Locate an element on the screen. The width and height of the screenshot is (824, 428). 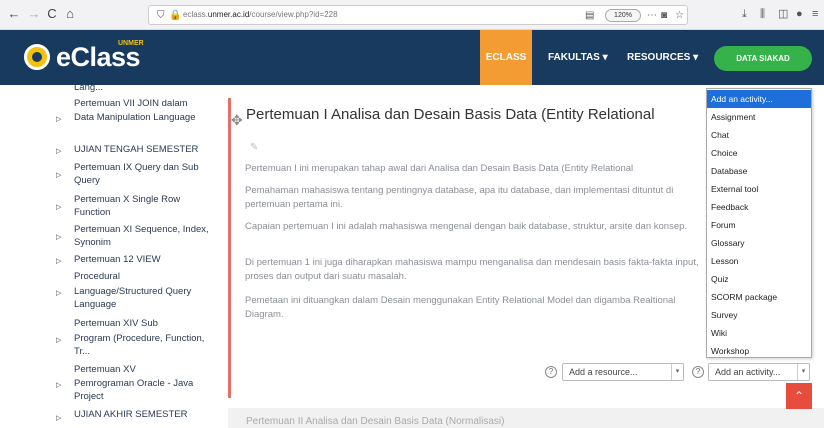
forward-button: → is located at coordinates (34, 14).